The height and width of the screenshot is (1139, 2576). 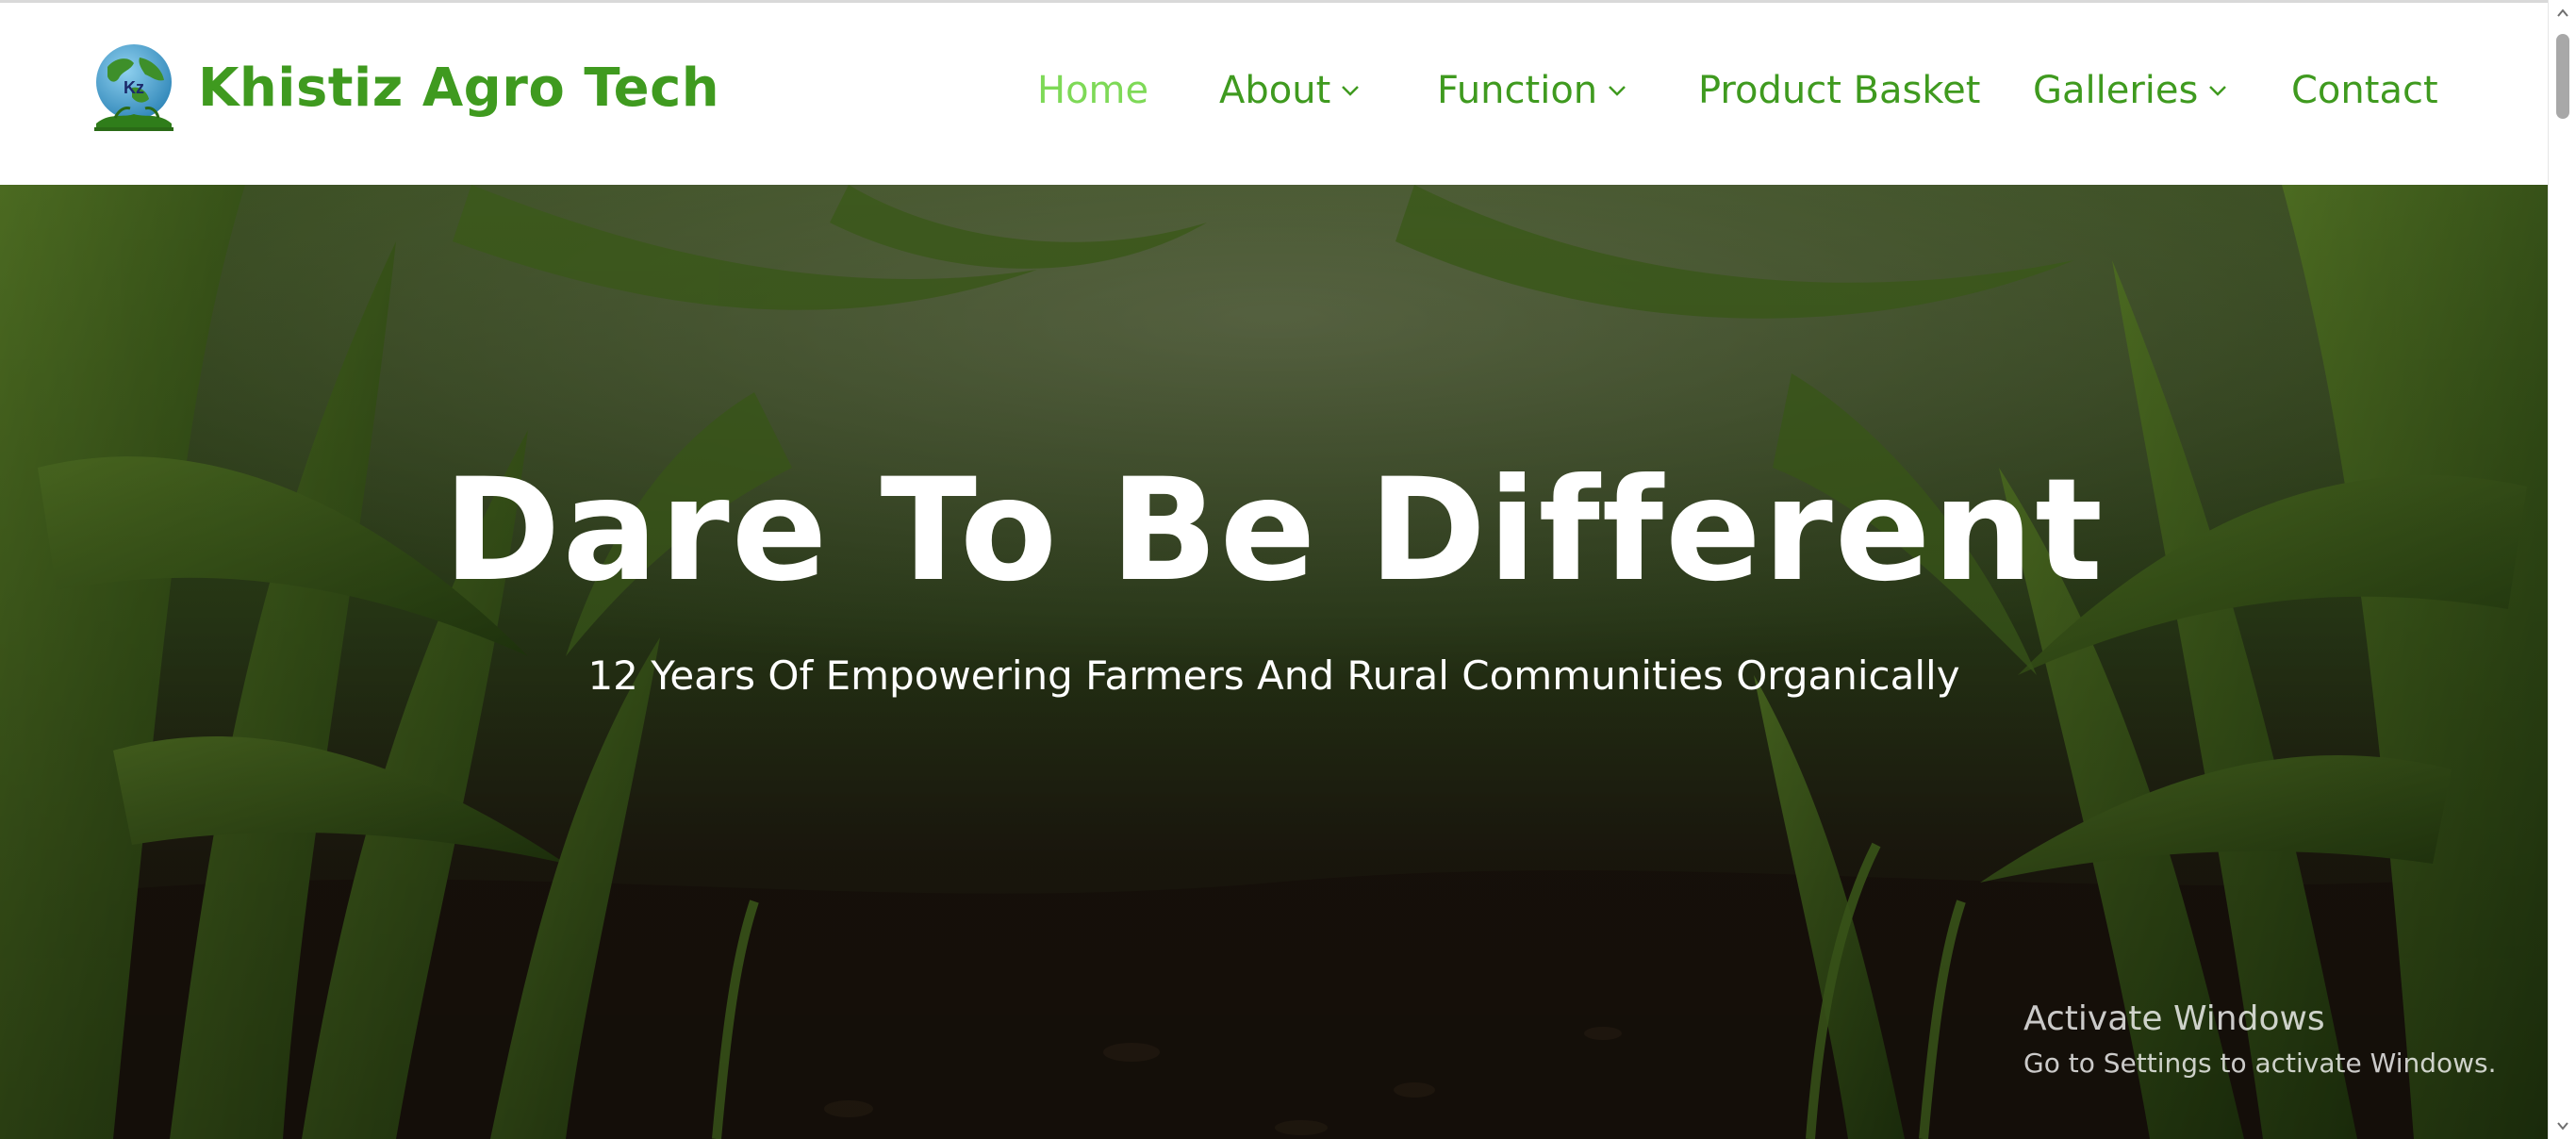 I want to click on nav-item-contact: Contact, so click(x=2364, y=90).